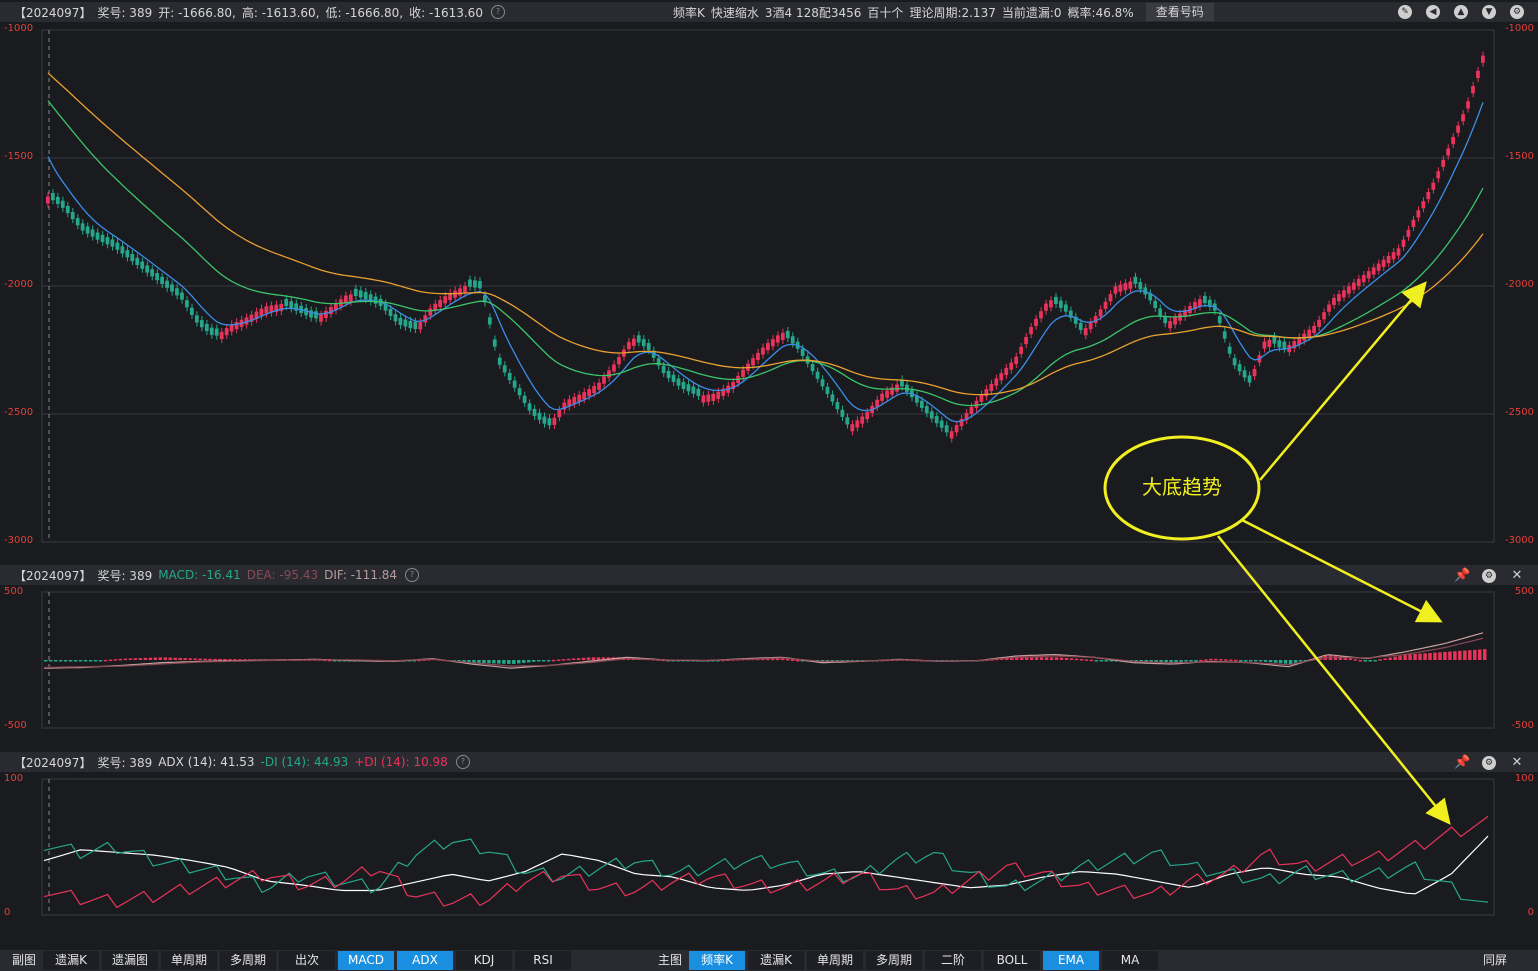  What do you see at coordinates (1071, 960) in the screenshot?
I see `toolbar-button: EMA` at bounding box center [1071, 960].